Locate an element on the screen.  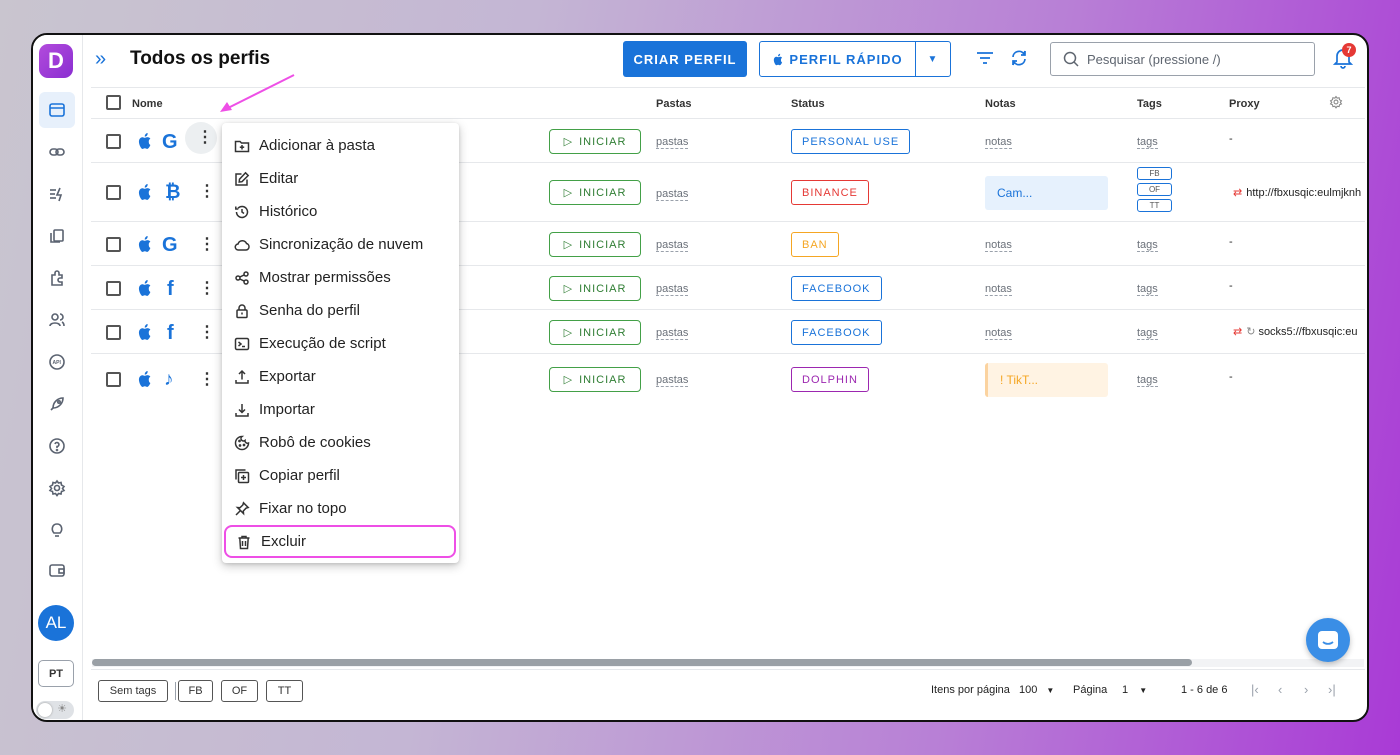
quick-profile-main: PERFIL RÁPIDO is located at coordinates (838, 59).